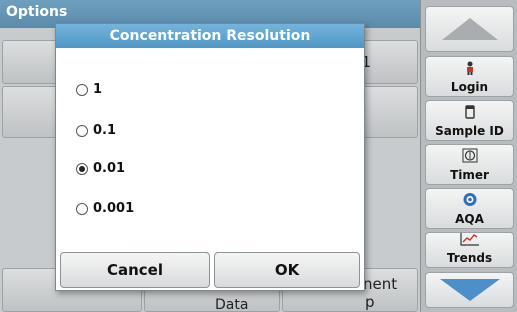 The height and width of the screenshot is (312, 517). I want to click on sidebar-item-login: Login, so click(469, 76).